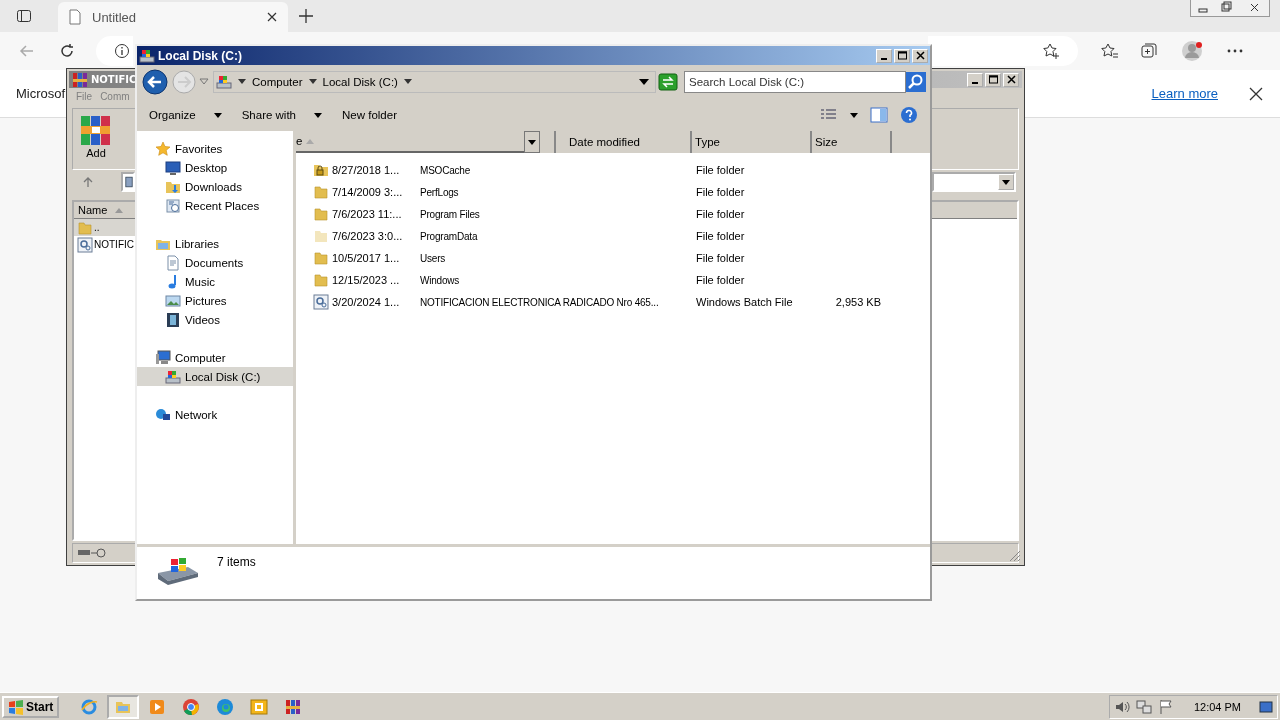  Describe the element at coordinates (215, 357) in the screenshot. I see `nav-item: Computer` at that location.